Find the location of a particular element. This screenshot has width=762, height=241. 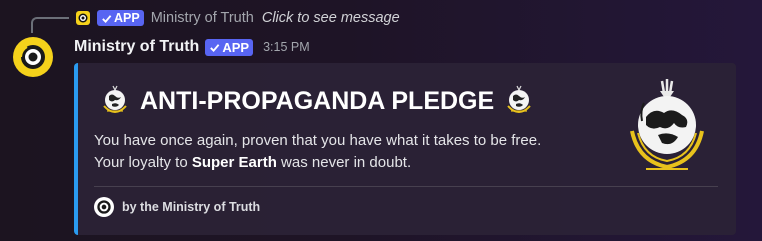

reply-author: Ministry of Truth is located at coordinates (202, 18).